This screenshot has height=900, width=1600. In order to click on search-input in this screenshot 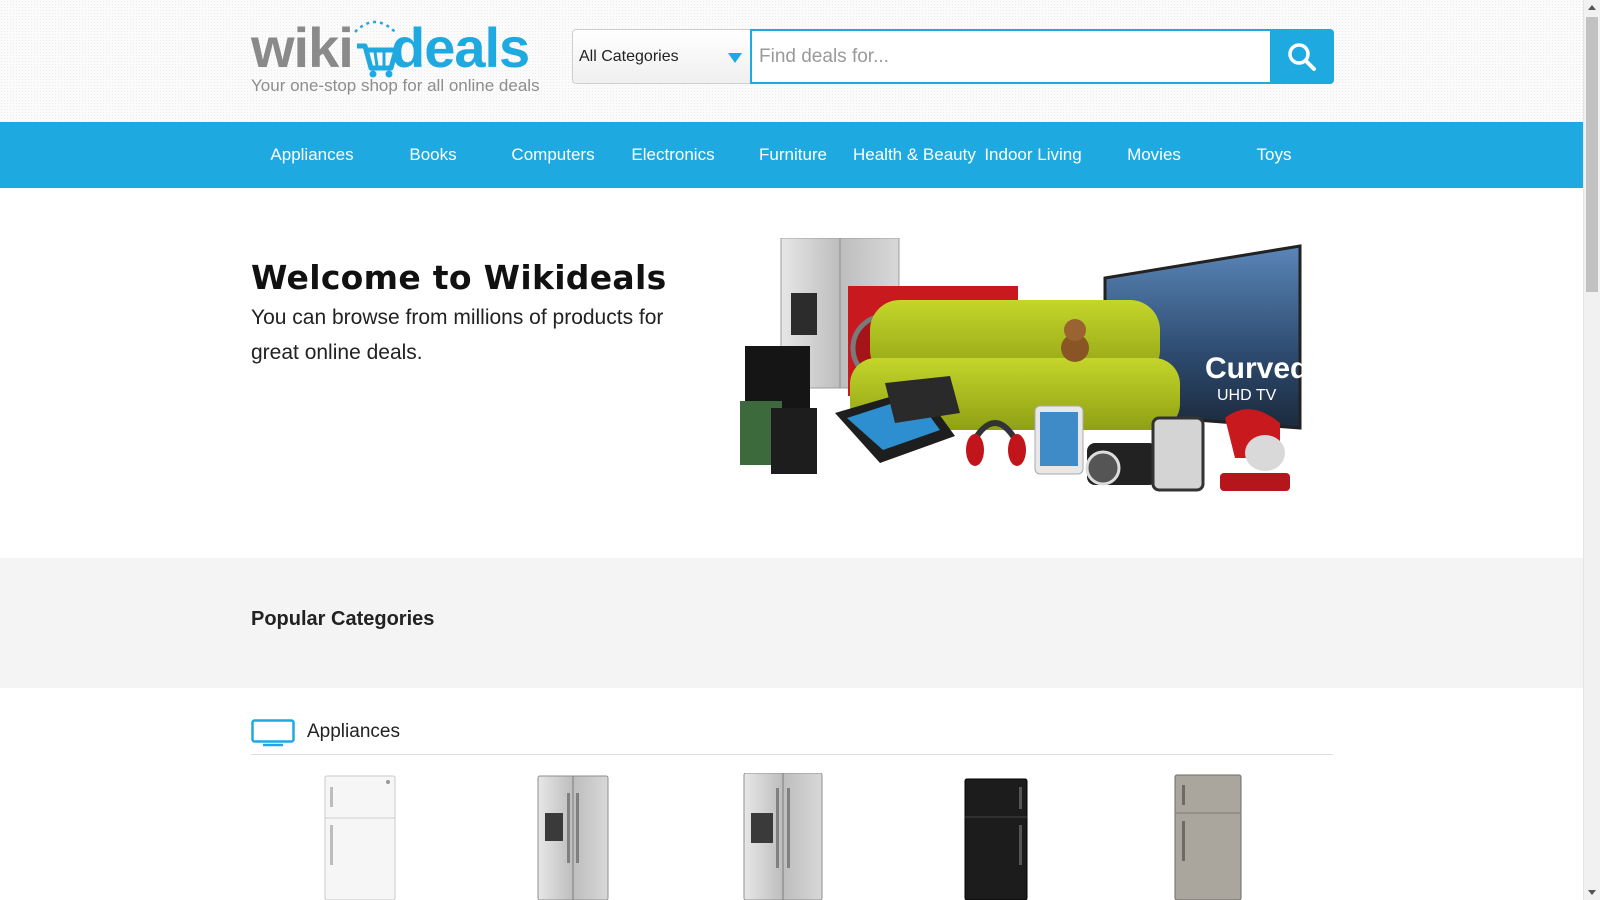, I will do `click(1010, 56)`.